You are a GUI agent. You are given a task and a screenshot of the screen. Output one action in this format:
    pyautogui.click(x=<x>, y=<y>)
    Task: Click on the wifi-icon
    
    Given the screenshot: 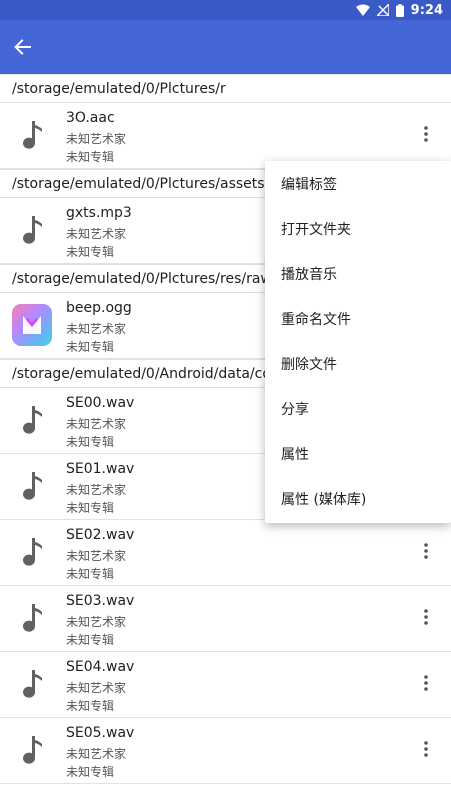 What is the action you would take?
    pyautogui.click(x=362, y=10)
    